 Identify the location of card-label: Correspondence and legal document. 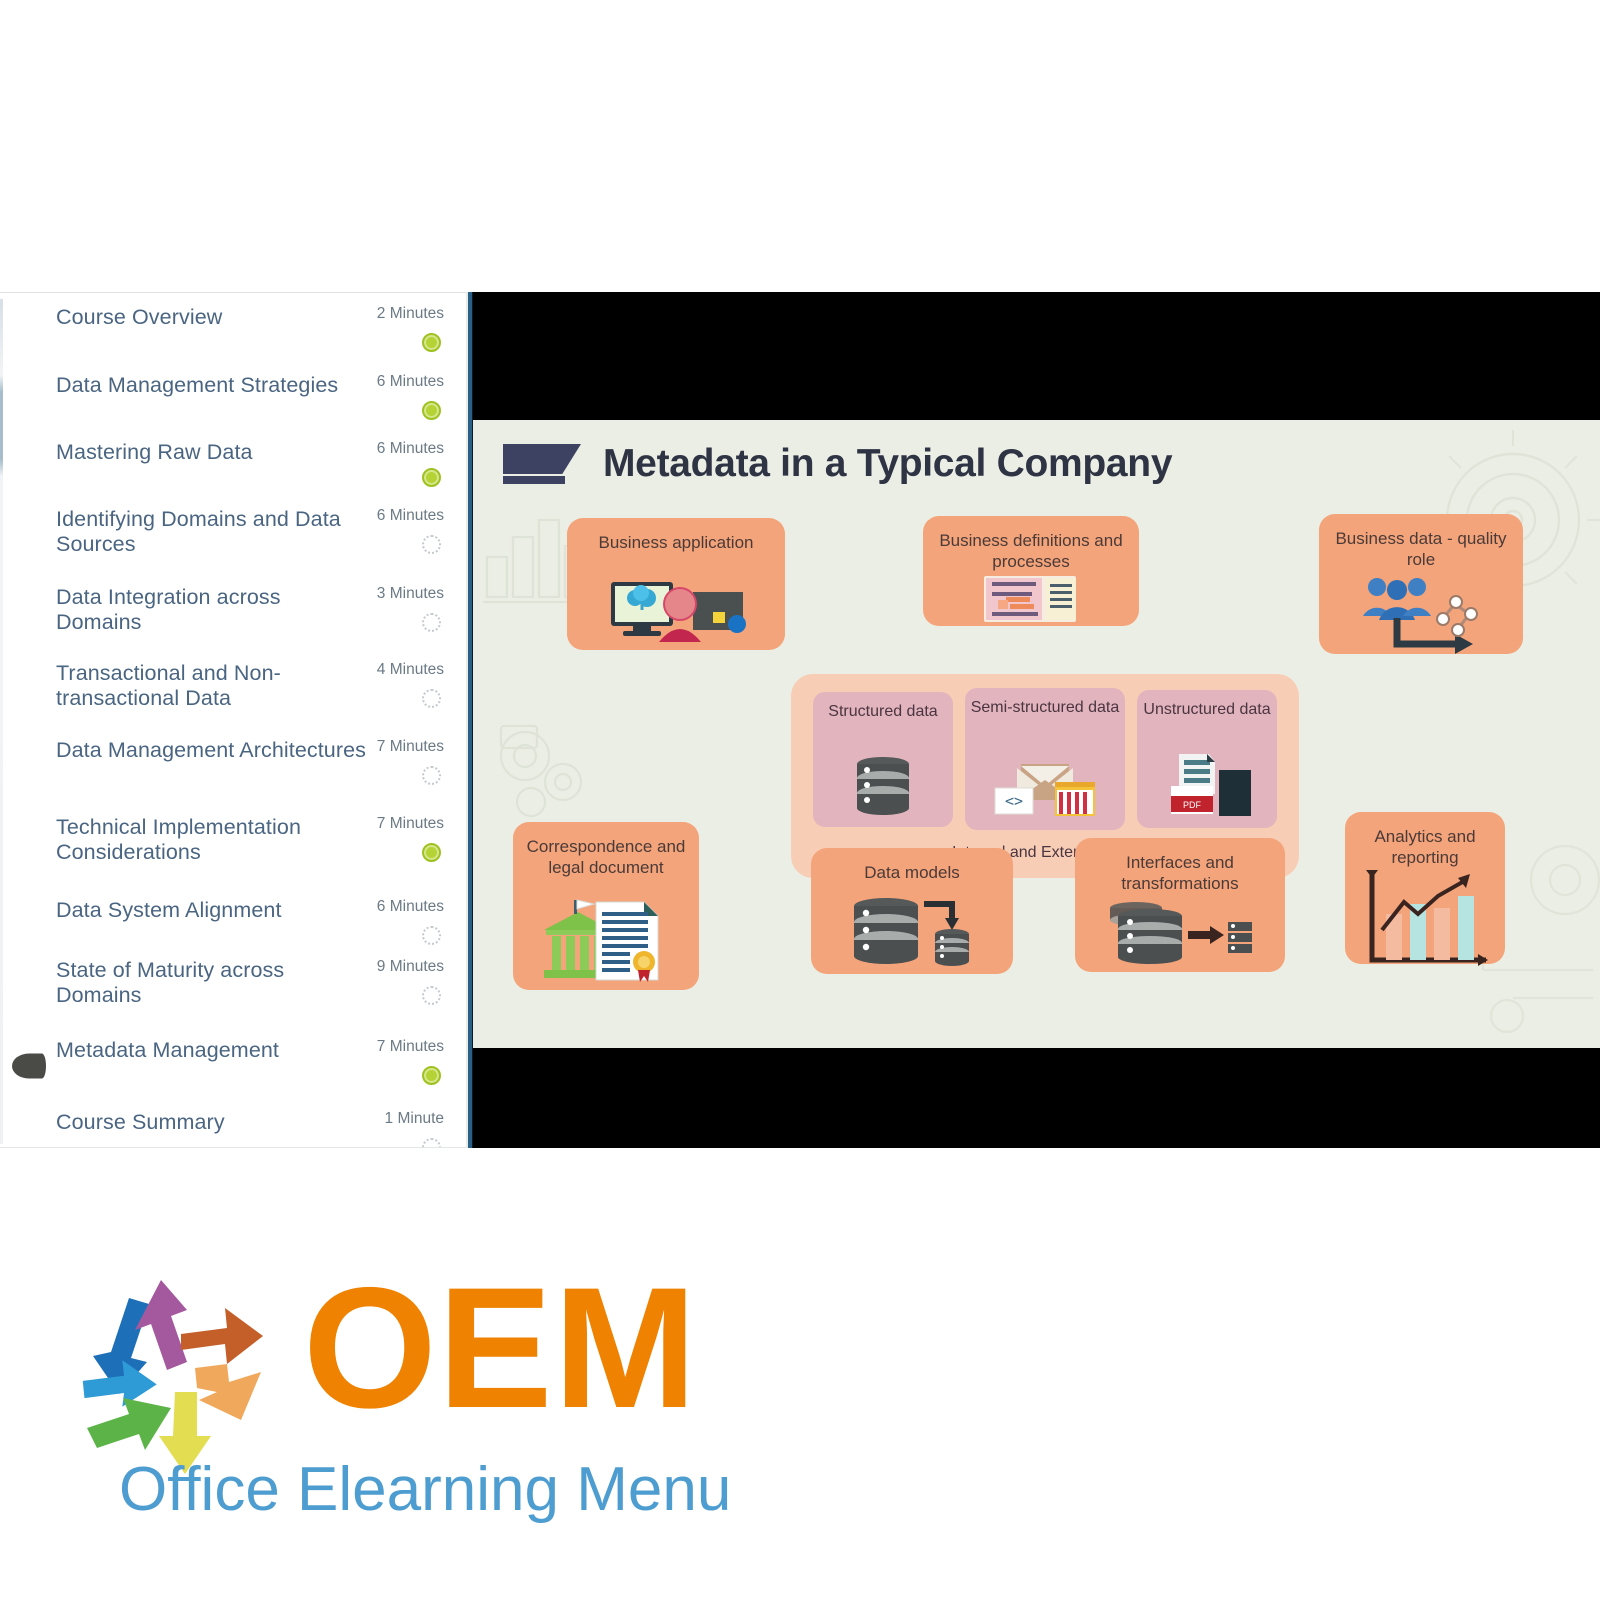
(606, 857).